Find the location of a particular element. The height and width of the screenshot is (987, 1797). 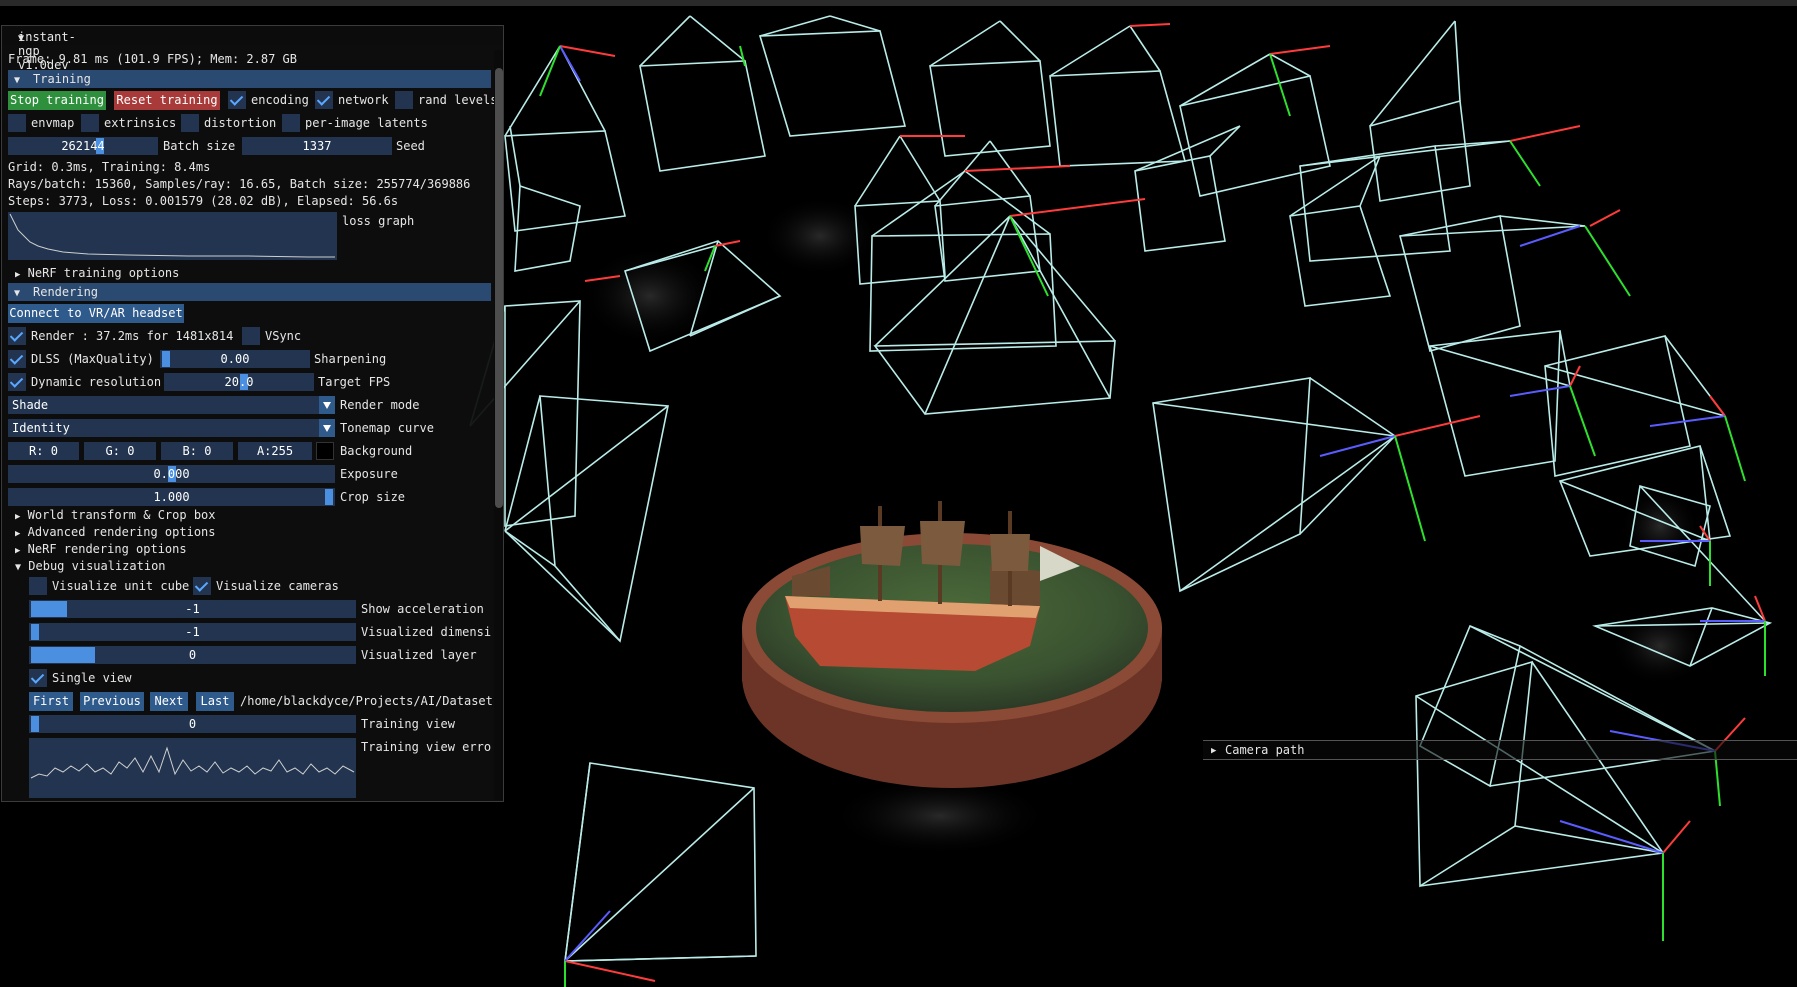

visualized-dimension-label: Visualized dimensi is located at coordinates (426, 632).